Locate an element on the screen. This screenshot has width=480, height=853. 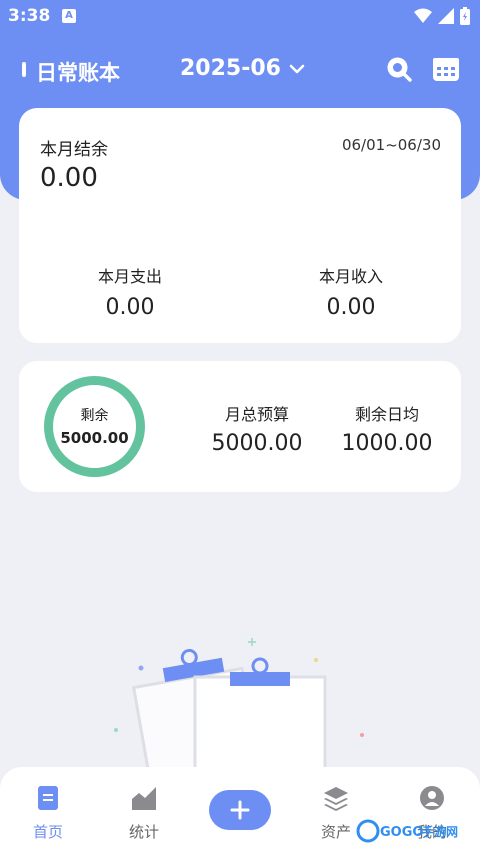
watermark-brand: GOGO is located at coordinates (401, 832).